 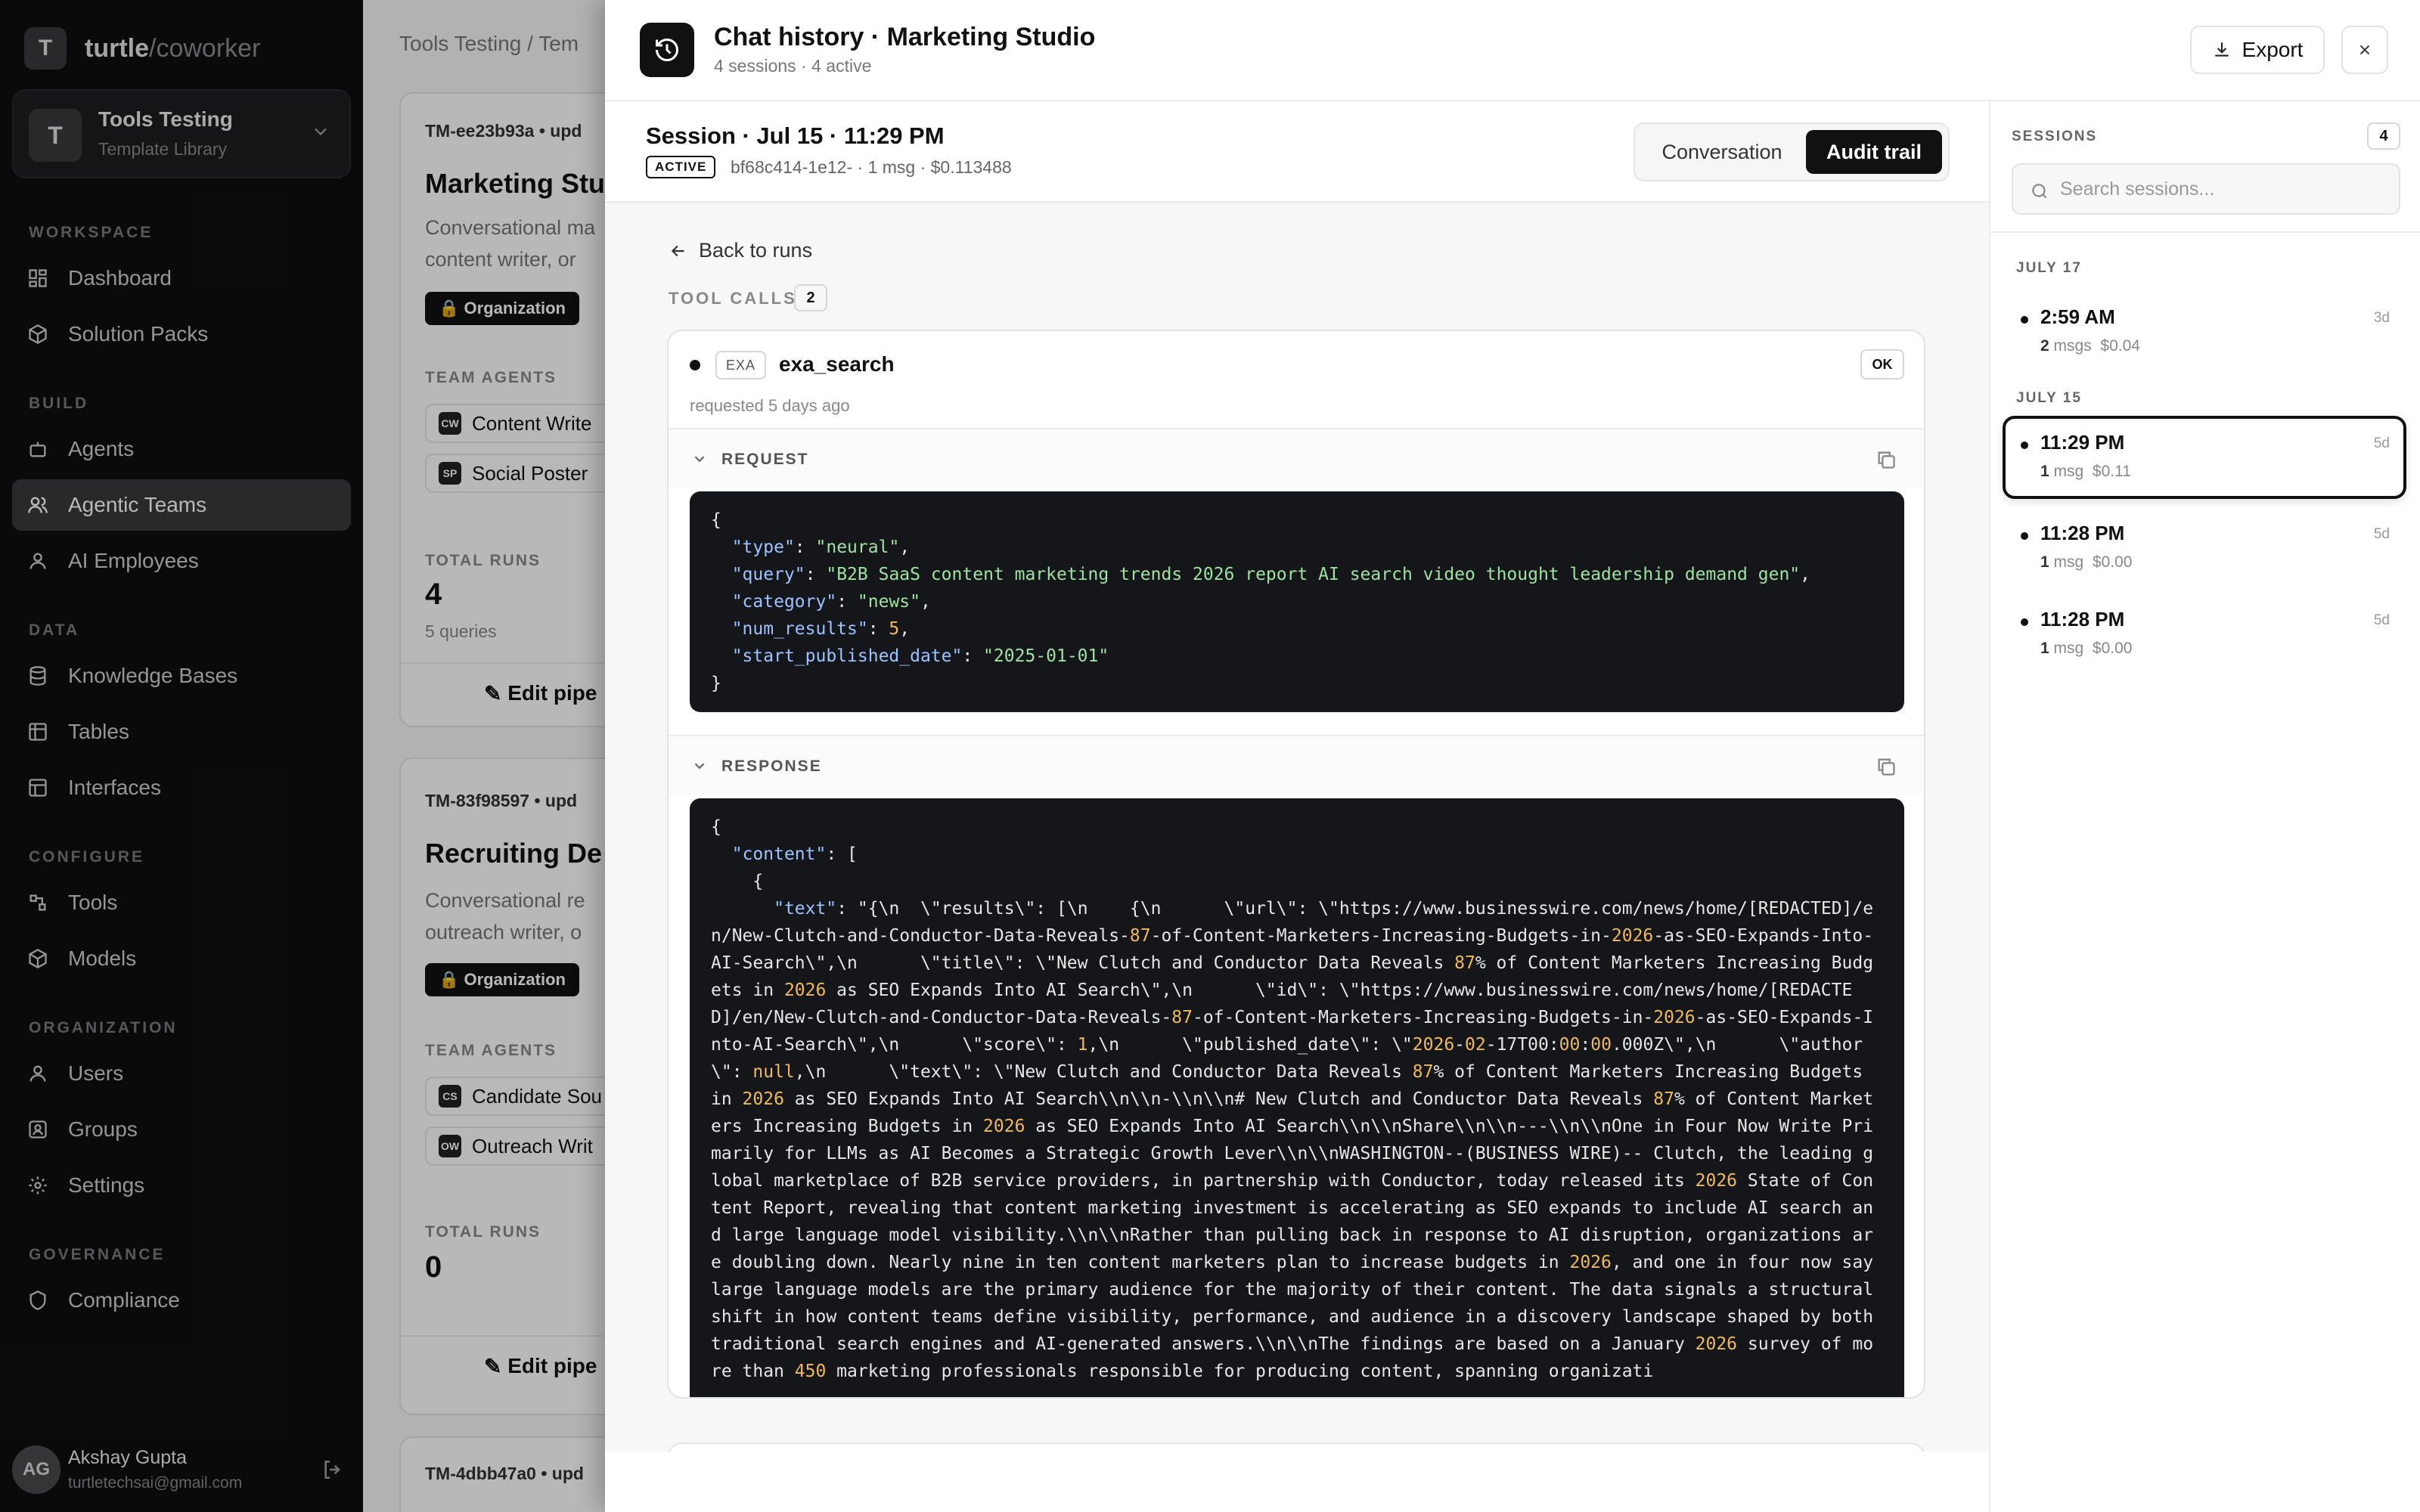 I want to click on session-search, so click(x=2206, y=189).